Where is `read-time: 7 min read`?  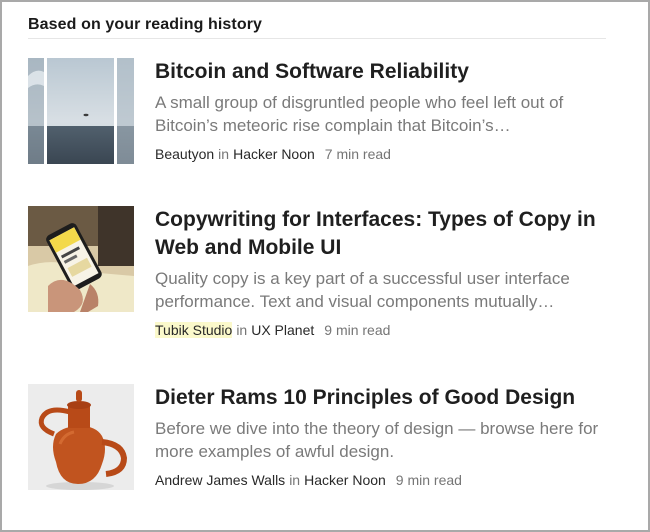
read-time: 7 min read is located at coordinates (357, 154).